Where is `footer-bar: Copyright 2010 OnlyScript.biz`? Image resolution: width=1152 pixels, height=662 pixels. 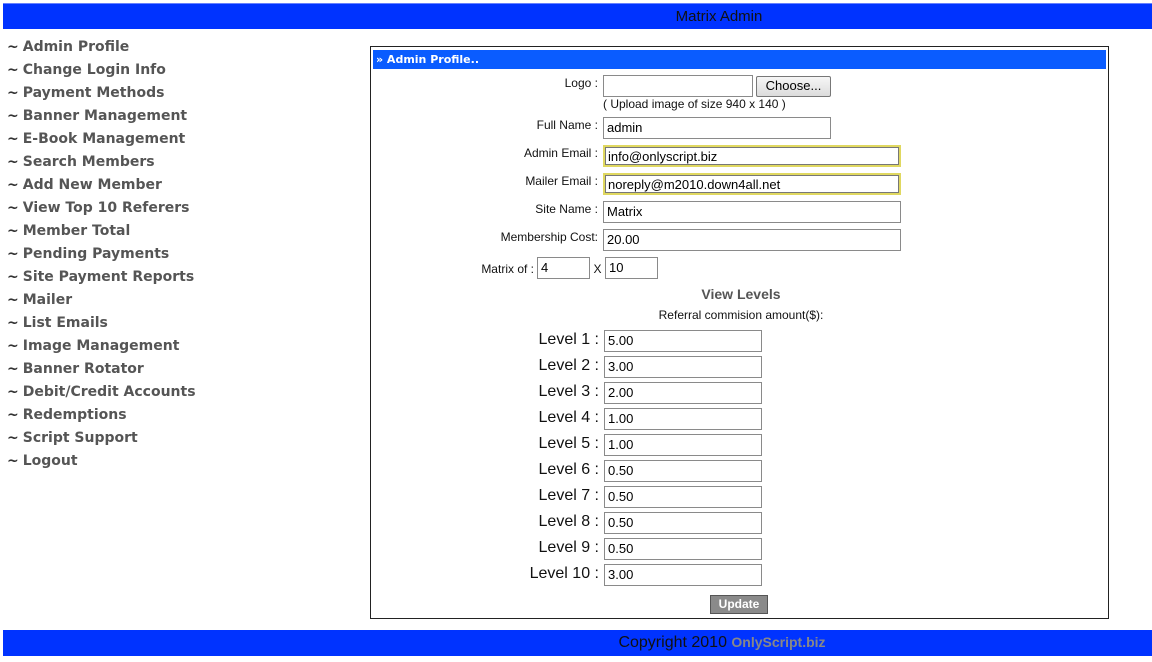 footer-bar: Copyright 2010 OnlyScript.biz is located at coordinates (577, 643).